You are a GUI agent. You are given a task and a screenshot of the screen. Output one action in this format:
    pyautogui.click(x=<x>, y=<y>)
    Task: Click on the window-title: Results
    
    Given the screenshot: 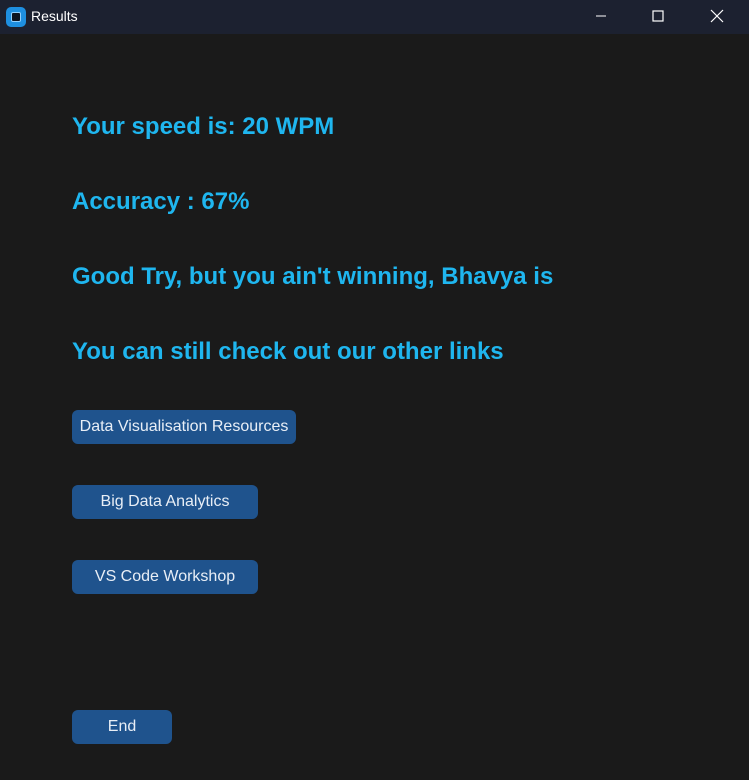 What is the action you would take?
    pyautogui.click(x=54, y=16)
    